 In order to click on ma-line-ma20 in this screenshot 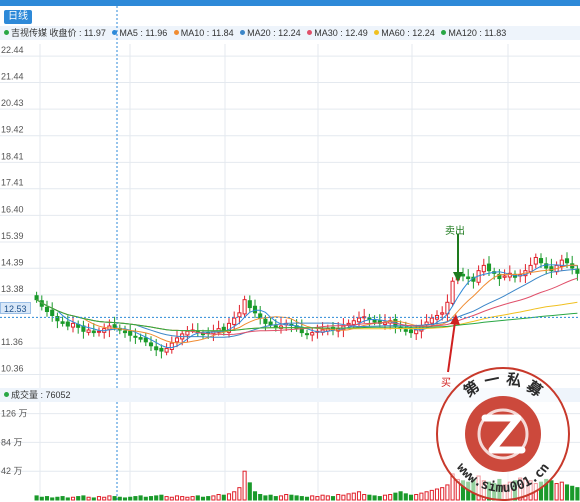, I will do `click(307, 303)`.